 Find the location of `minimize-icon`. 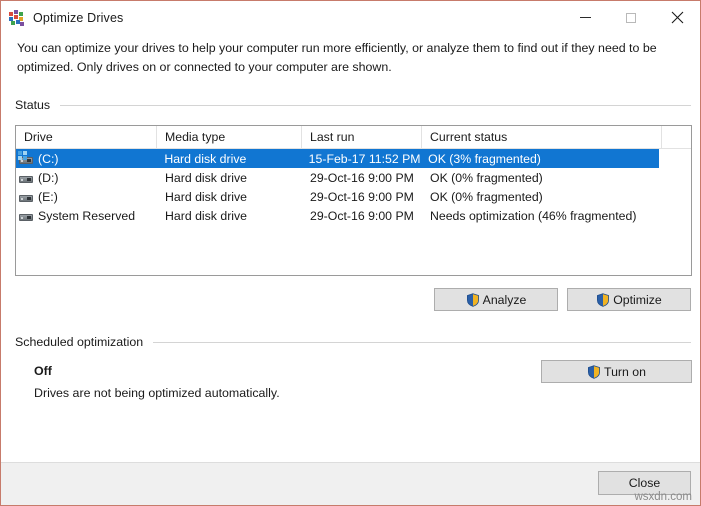

minimize-icon is located at coordinates (585, 17).